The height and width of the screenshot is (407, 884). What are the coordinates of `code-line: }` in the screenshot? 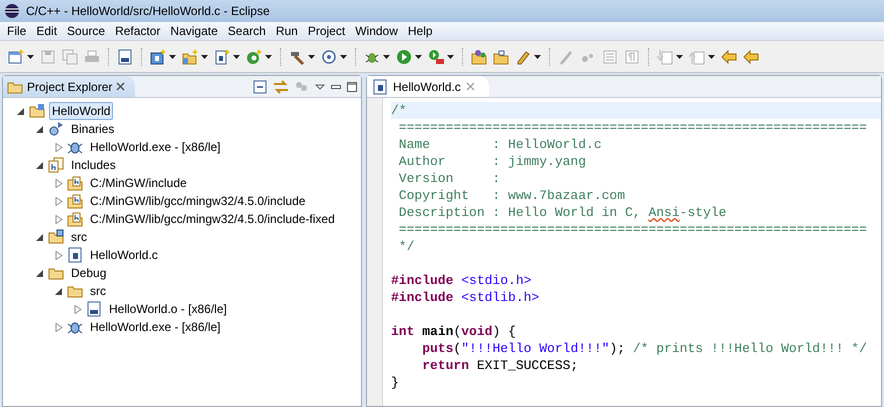 It's located at (395, 382).